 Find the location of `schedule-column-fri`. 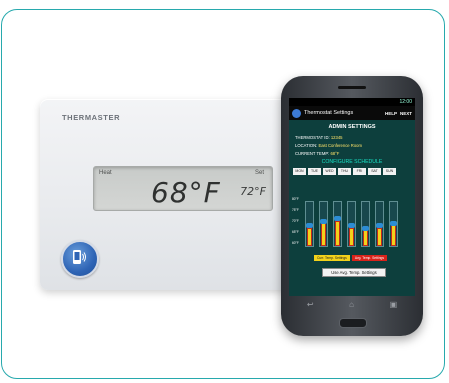

schedule-column-fri is located at coordinates (365, 224).